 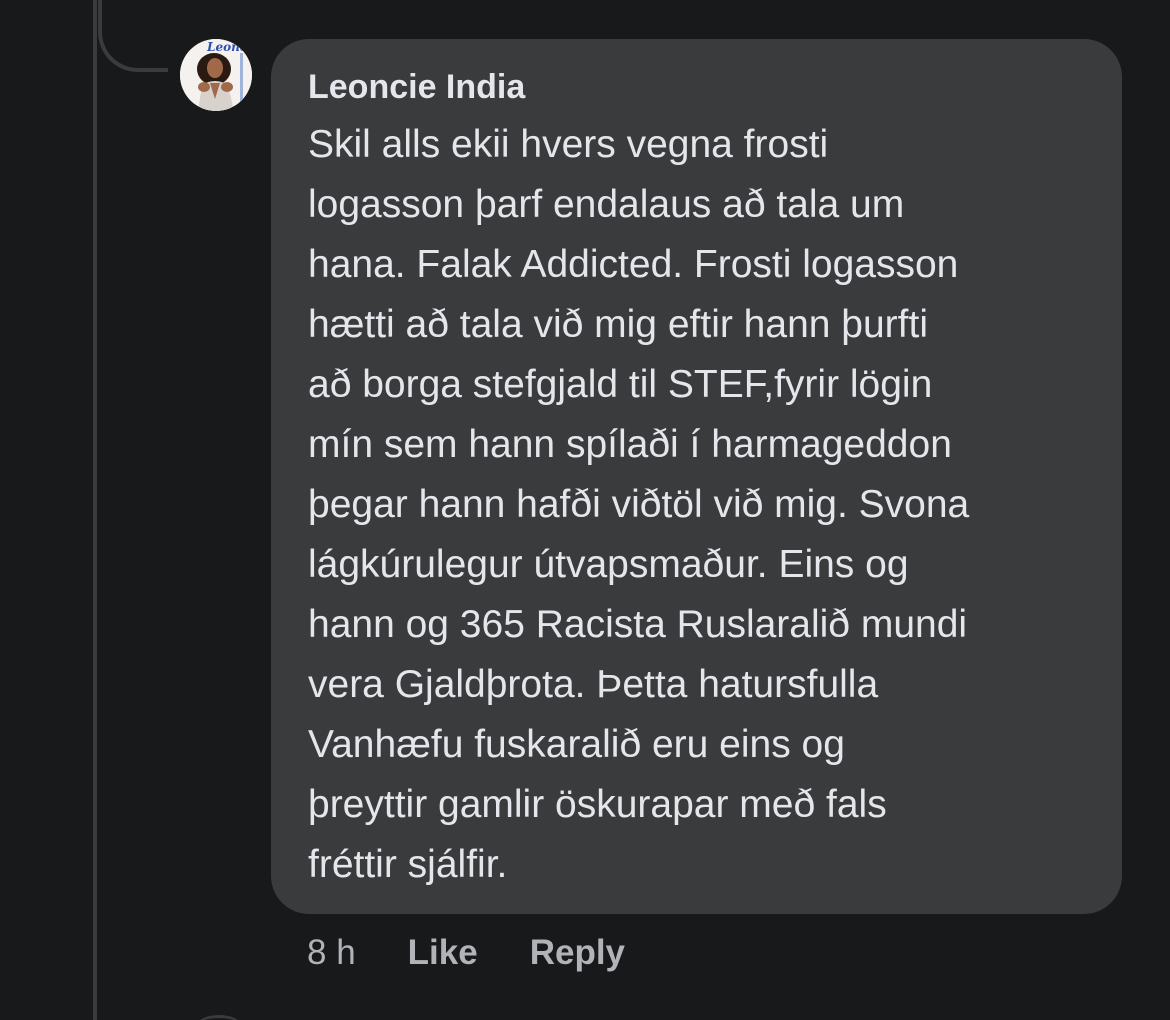 I want to click on comment-text-line: hann og 365 Racista Ruslaralið mundi, so click(x=638, y=624).